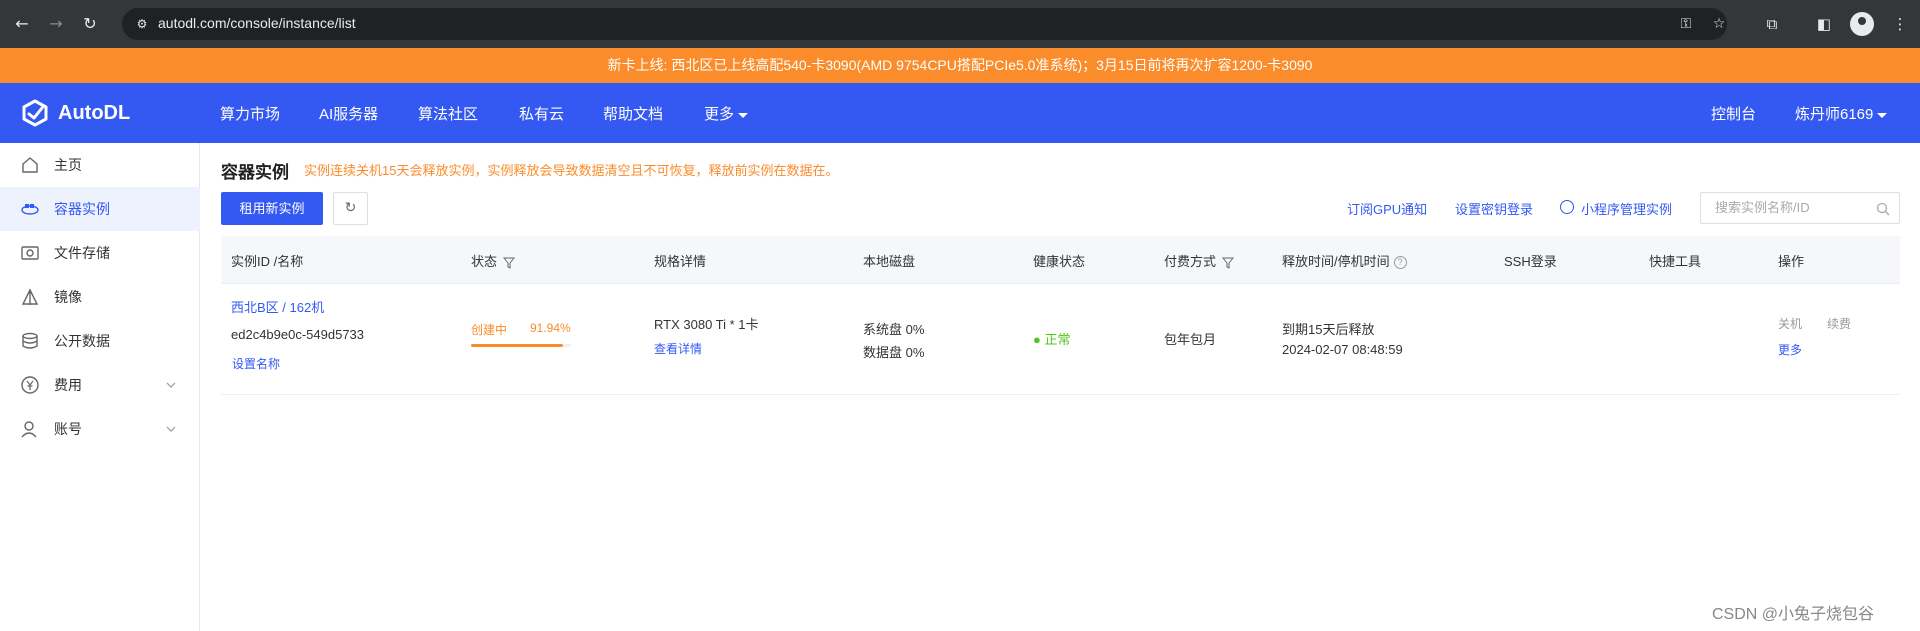 The width and height of the screenshot is (1920, 631). Describe the element at coordinates (1567, 207) in the screenshot. I see `mini-program-icon` at that location.